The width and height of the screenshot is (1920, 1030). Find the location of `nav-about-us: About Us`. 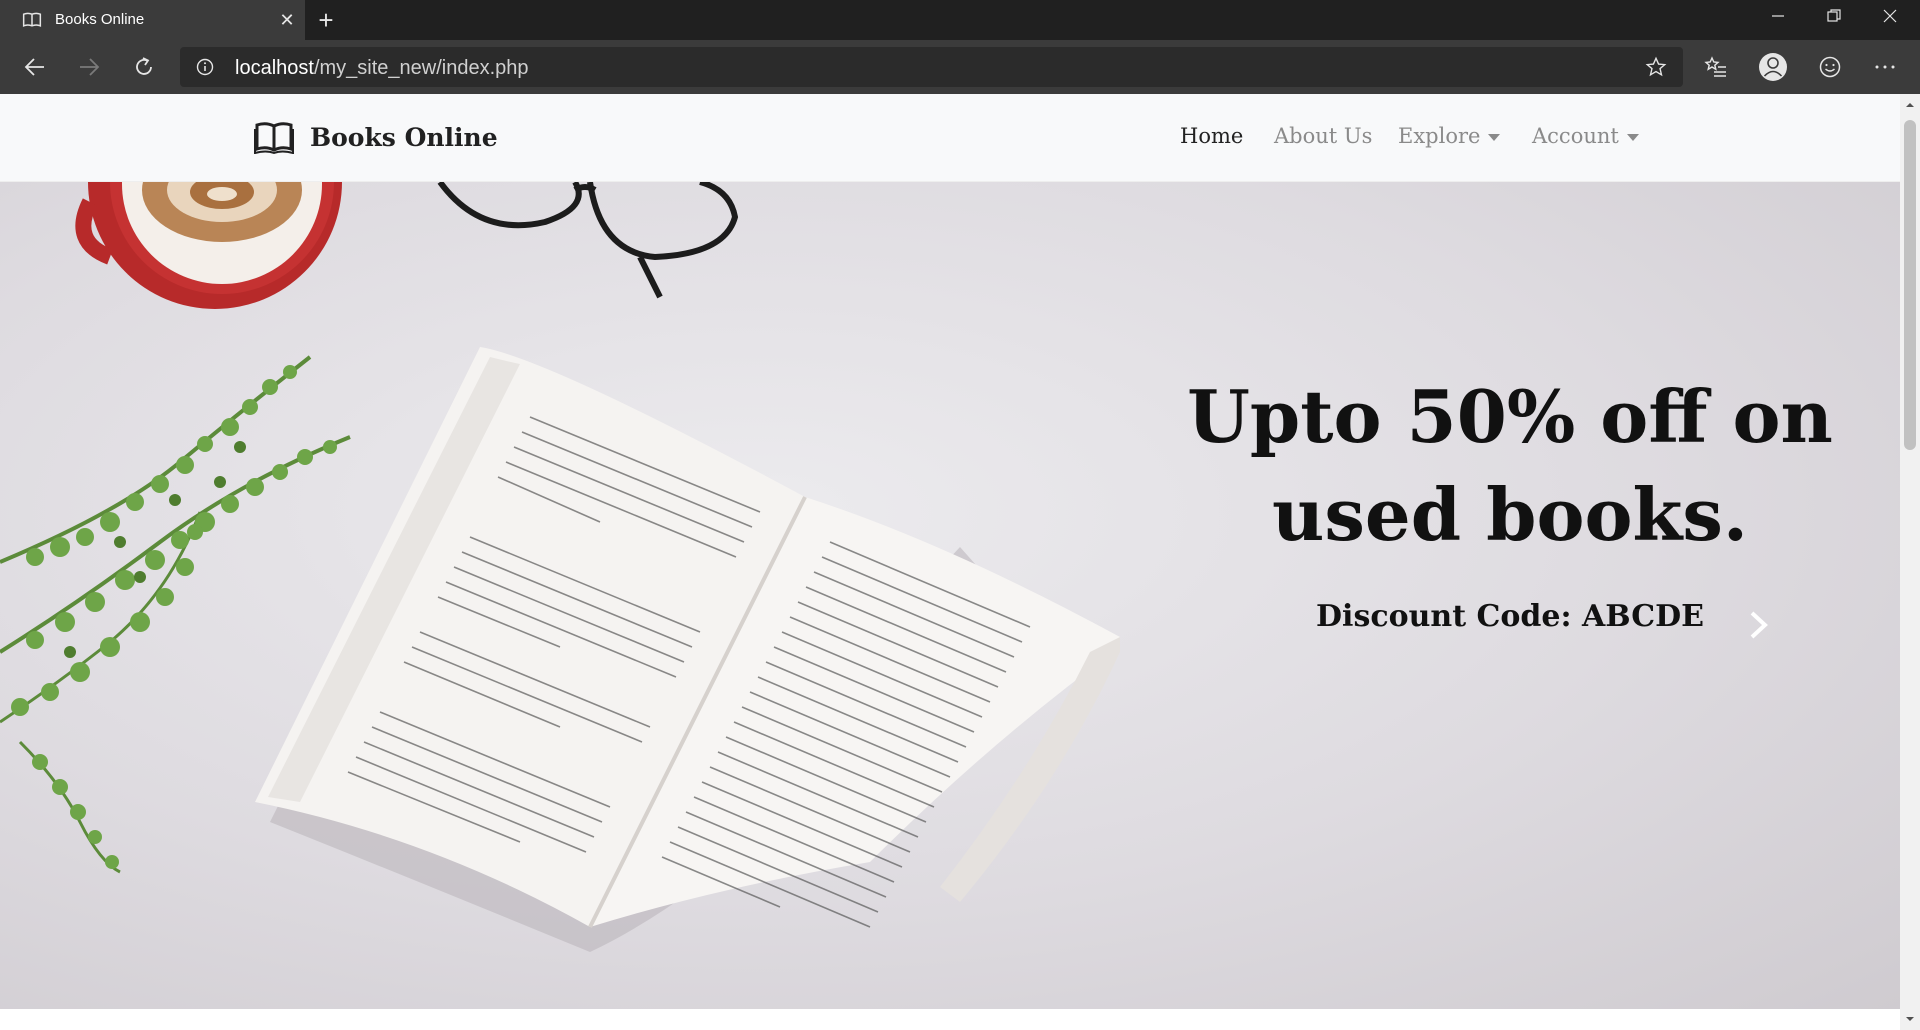

nav-about-us: About Us is located at coordinates (1323, 136).